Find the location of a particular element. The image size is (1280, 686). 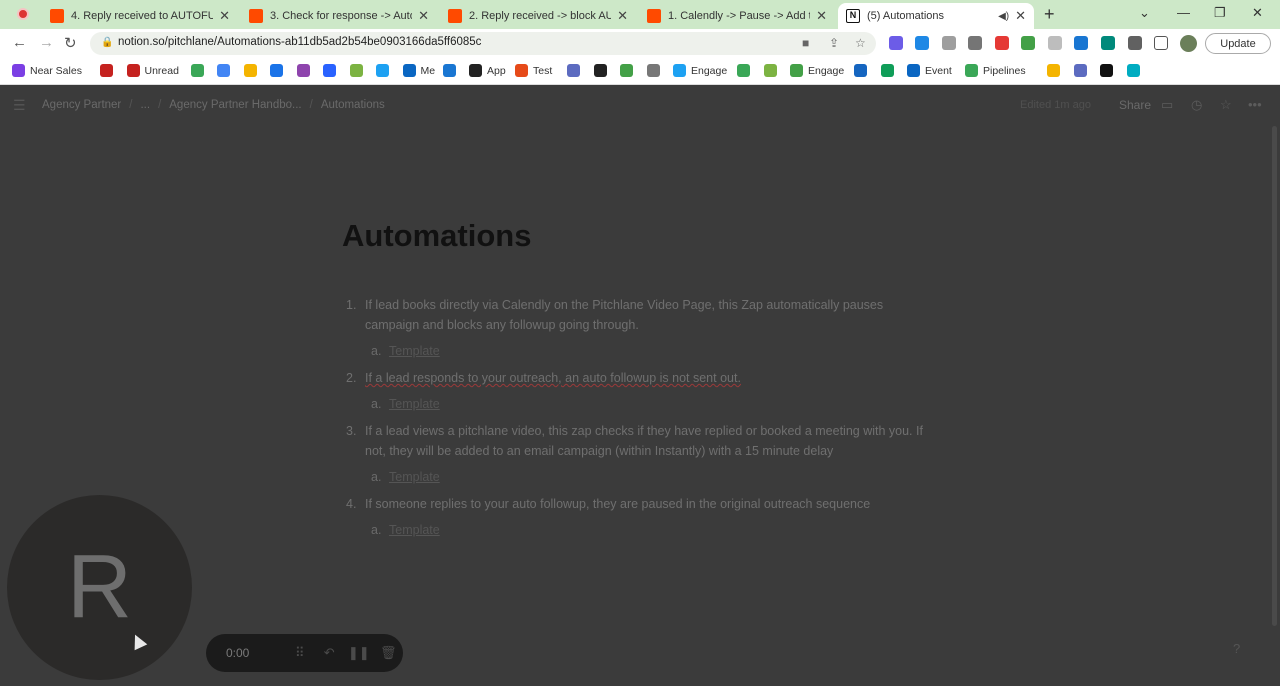

bookmark-favicon-icon is located at coordinates (573, 70).